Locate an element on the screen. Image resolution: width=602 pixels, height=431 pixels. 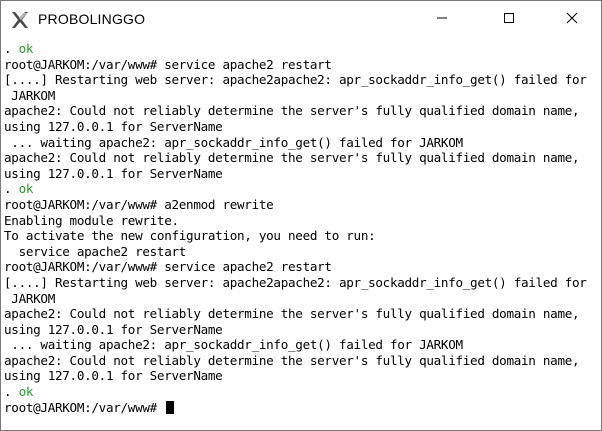
close-button is located at coordinates (572, 20).